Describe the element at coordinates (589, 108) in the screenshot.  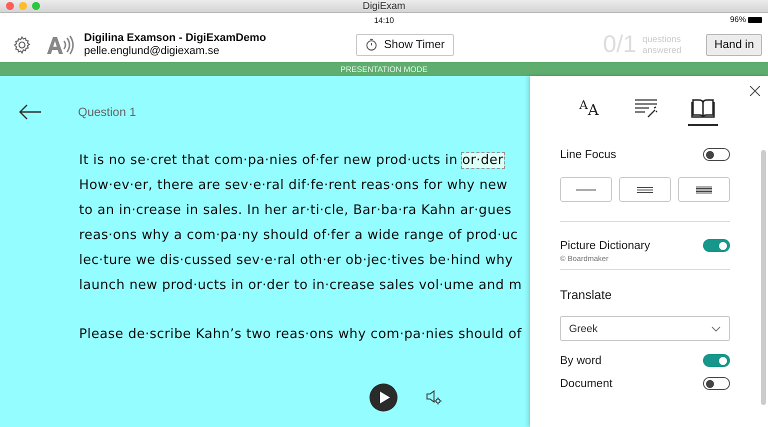
I see `text-size-icon: $^{A}$A` at that location.